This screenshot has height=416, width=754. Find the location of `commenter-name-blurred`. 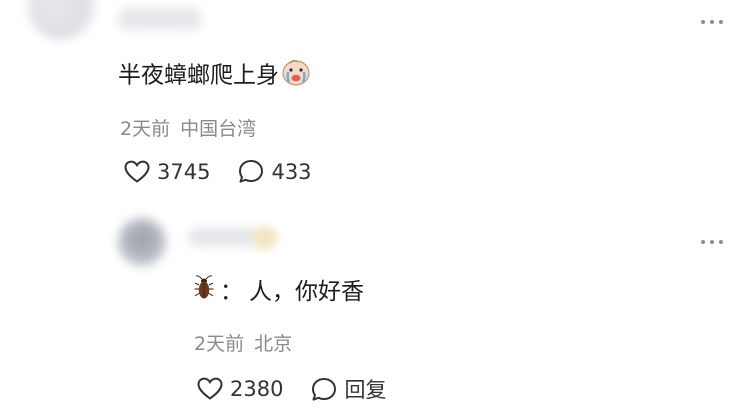

commenter-name-blurred is located at coordinates (160, 19).